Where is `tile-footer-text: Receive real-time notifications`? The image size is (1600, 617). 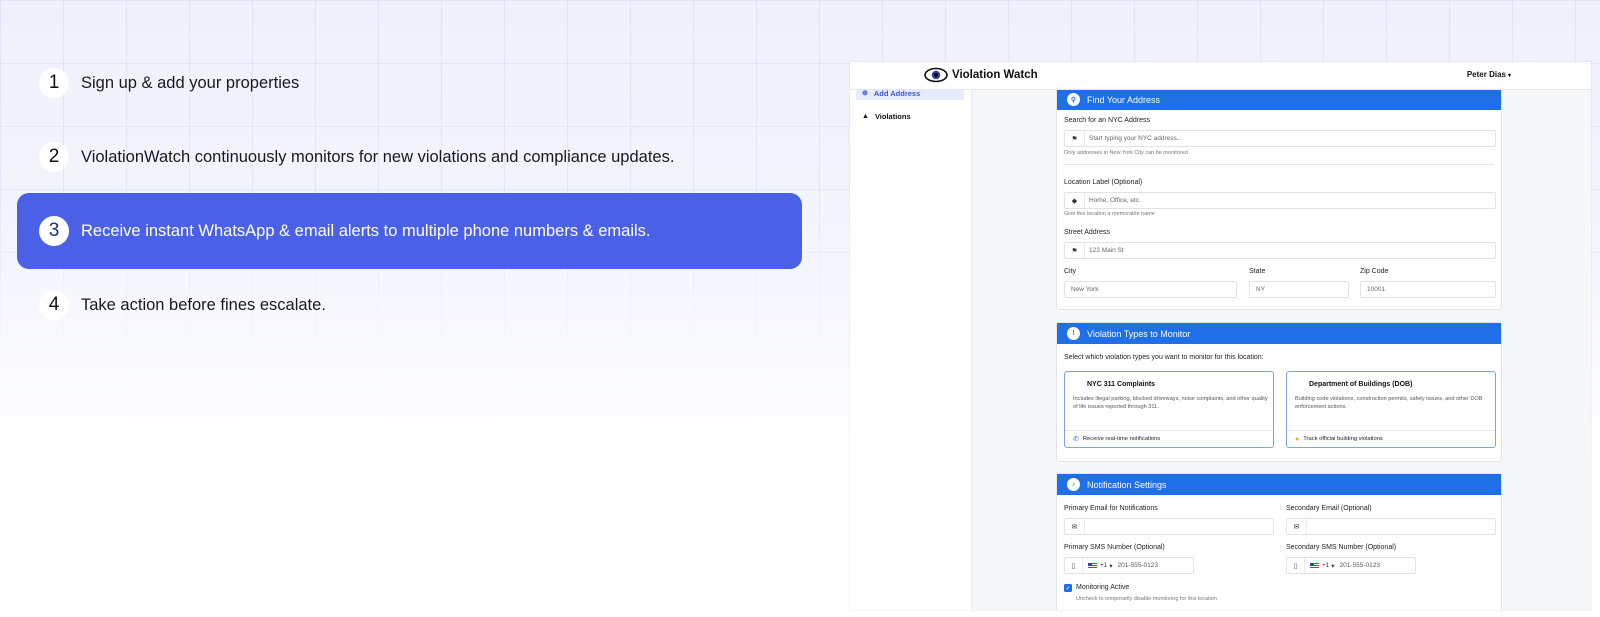
tile-footer-text: Receive real-time notifications is located at coordinates (1121, 439).